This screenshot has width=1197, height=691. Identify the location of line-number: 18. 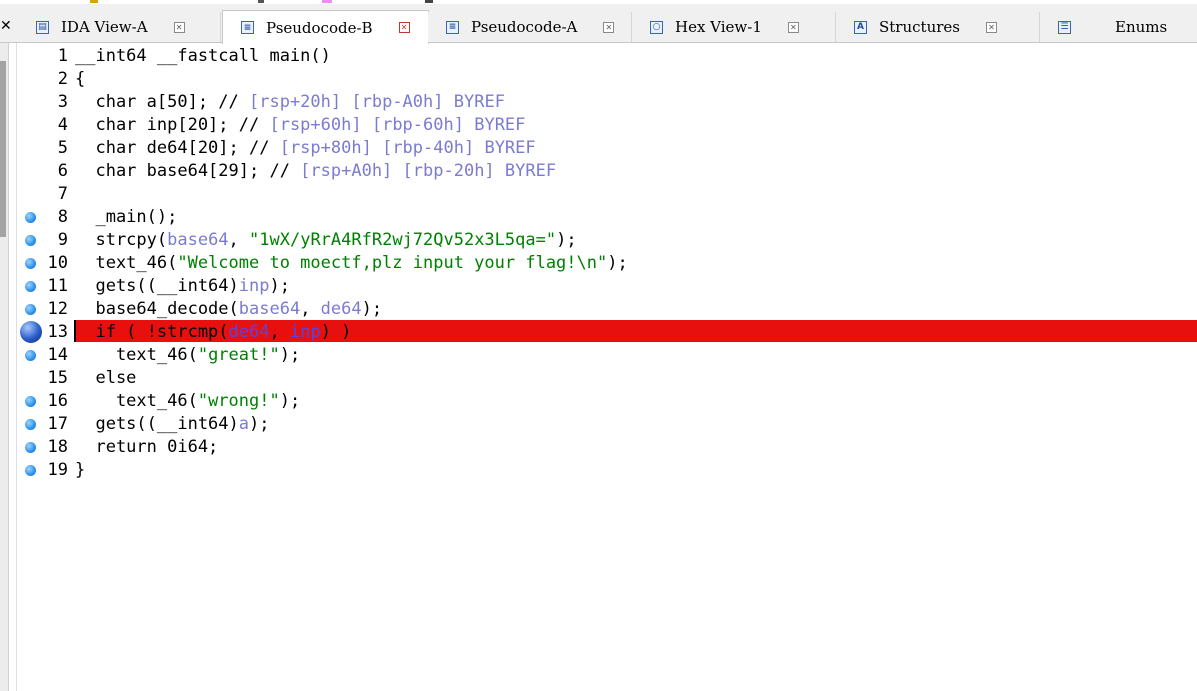
(57, 447).